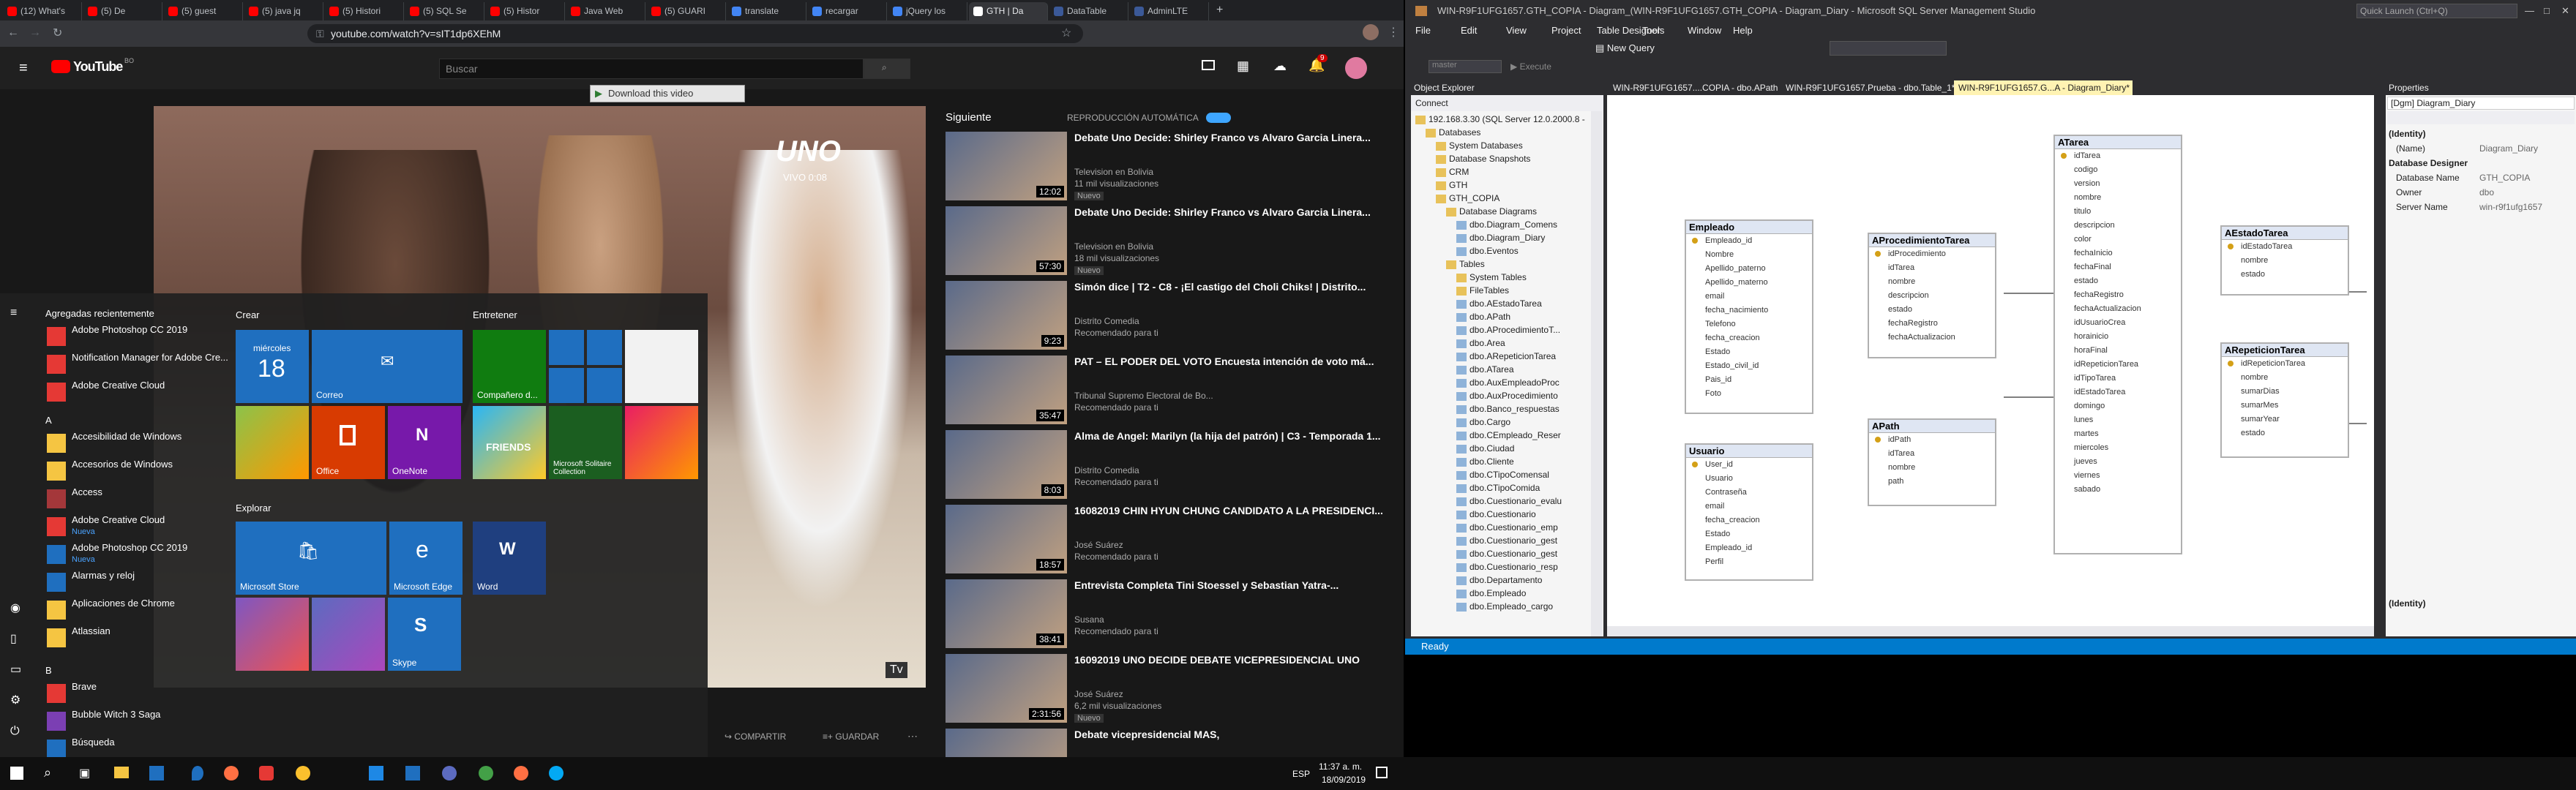 The image size is (2576, 790). Describe the element at coordinates (156, 773) in the screenshot. I see `photoshop-icon` at that location.